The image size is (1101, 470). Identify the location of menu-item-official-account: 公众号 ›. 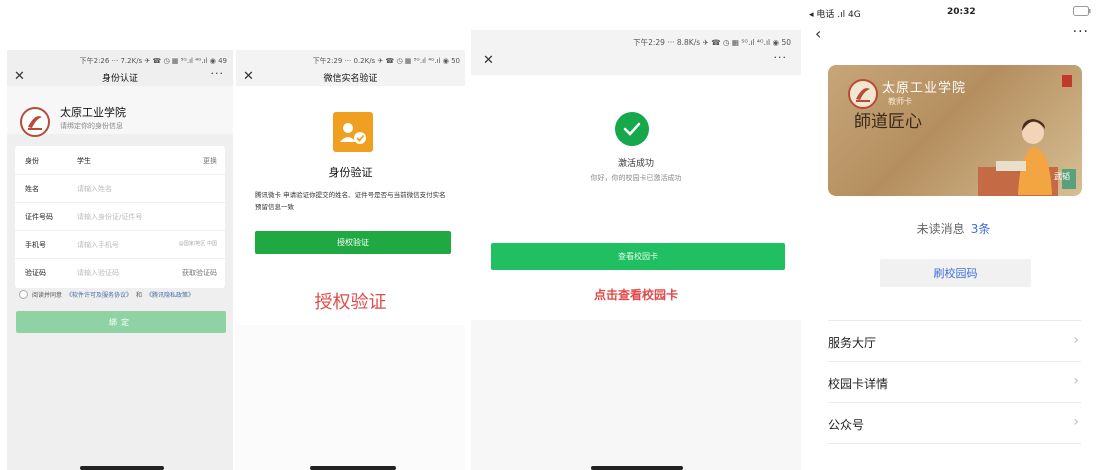
(954, 423).